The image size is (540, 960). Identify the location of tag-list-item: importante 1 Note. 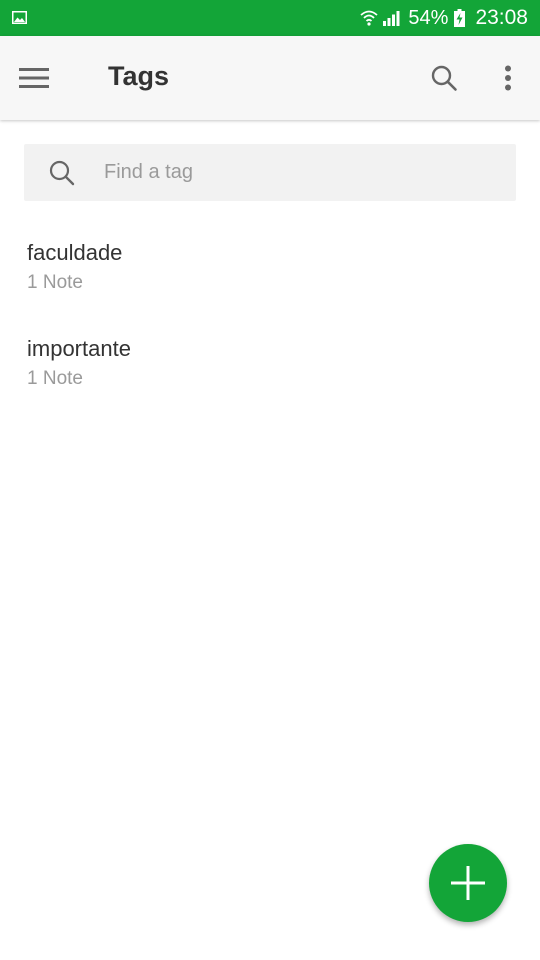
(270, 366).